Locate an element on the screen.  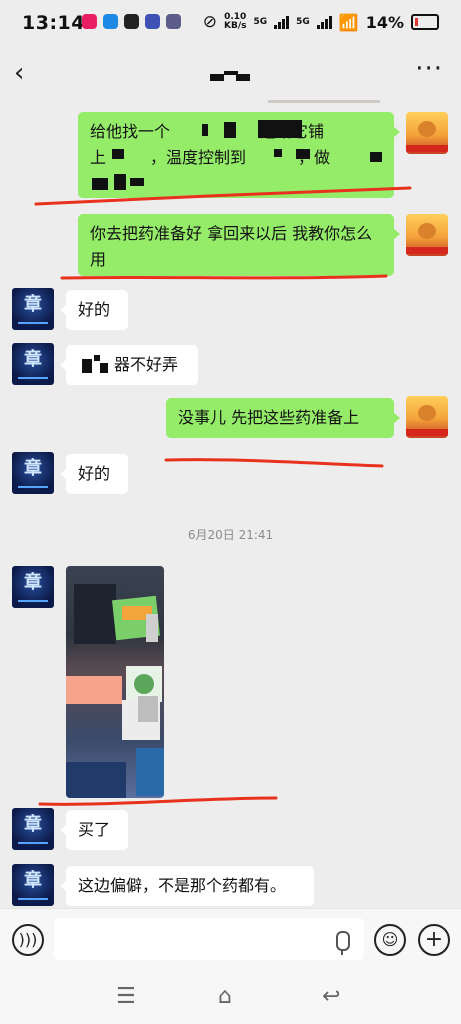
microphone-icon is located at coordinates (343, 943).